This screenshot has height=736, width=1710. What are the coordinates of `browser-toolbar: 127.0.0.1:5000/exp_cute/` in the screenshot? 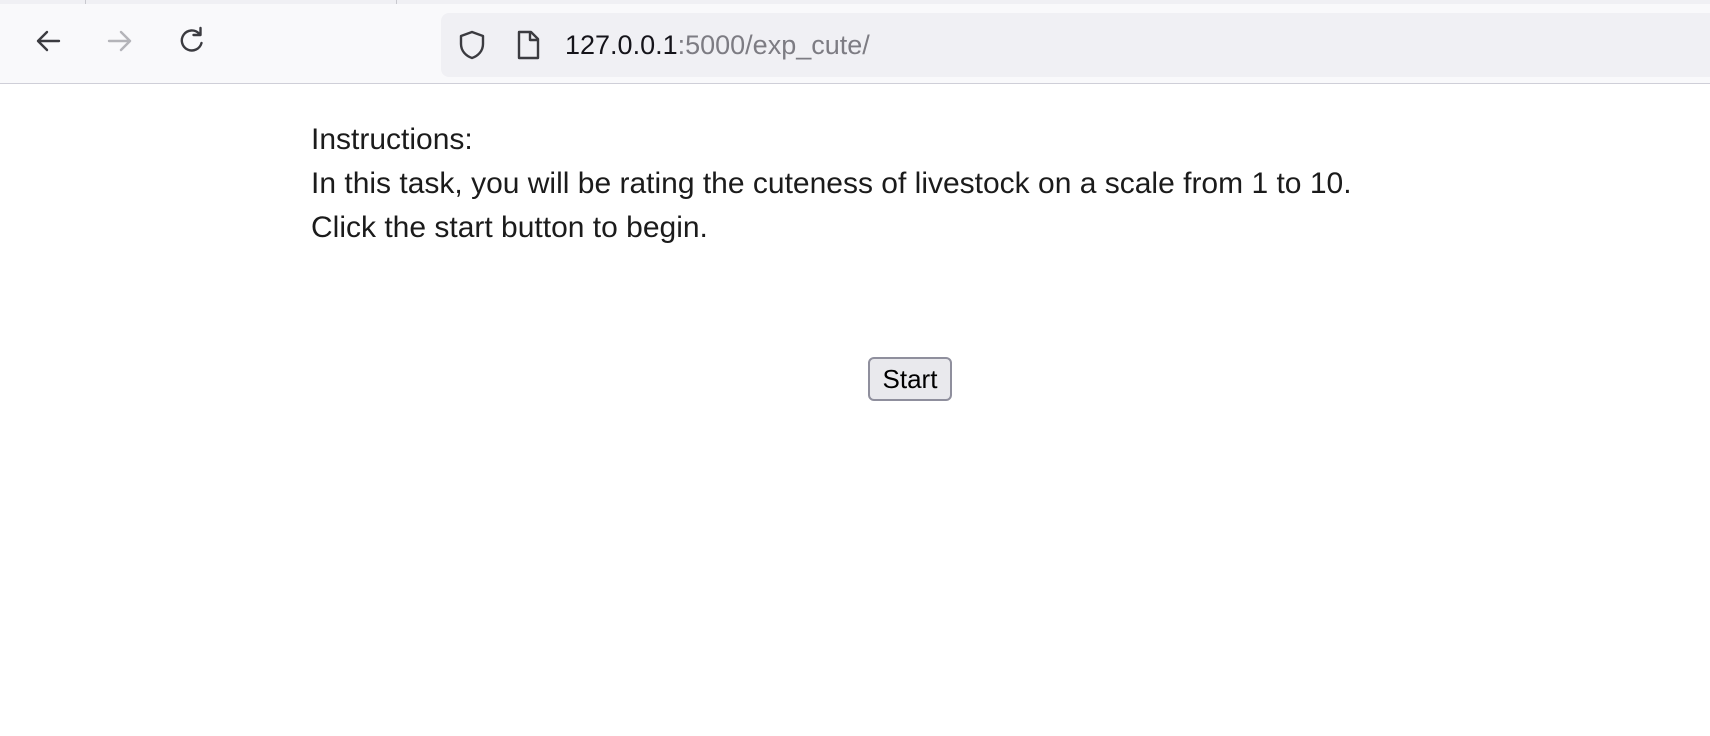 It's located at (855, 44).